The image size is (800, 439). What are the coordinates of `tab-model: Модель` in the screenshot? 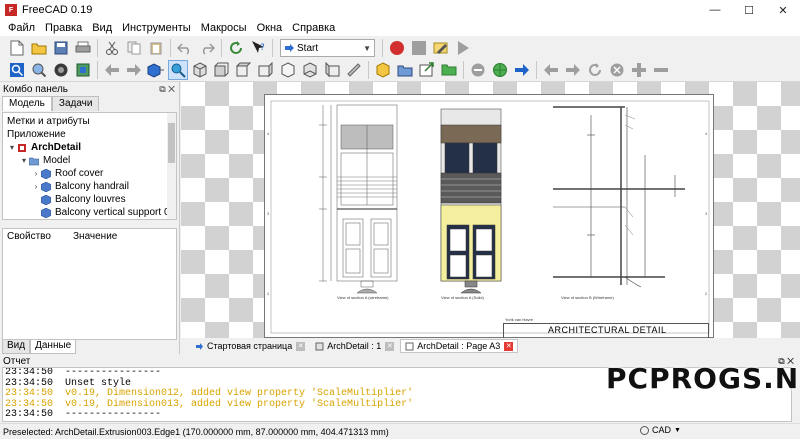 It's located at (27, 103).